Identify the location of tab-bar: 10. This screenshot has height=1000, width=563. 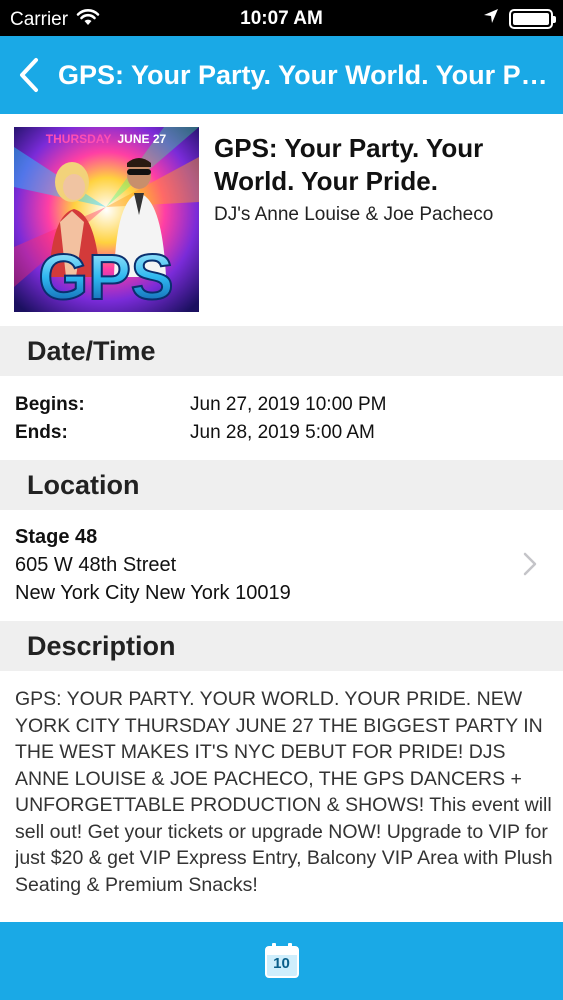
(281, 961).